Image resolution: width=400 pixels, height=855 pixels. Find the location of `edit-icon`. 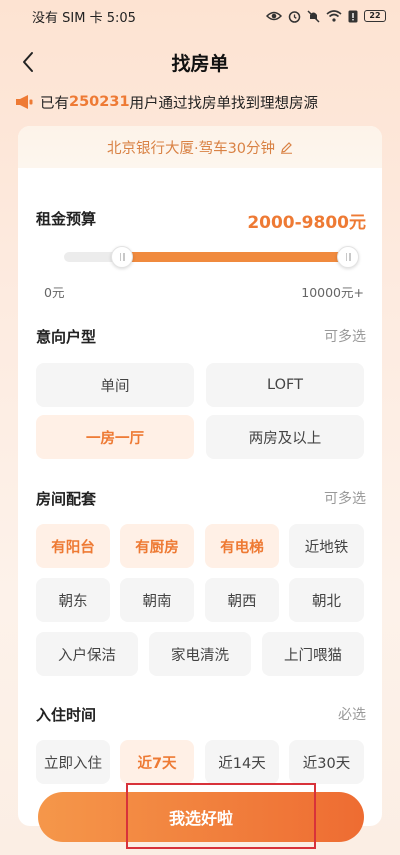

edit-icon is located at coordinates (286, 147).